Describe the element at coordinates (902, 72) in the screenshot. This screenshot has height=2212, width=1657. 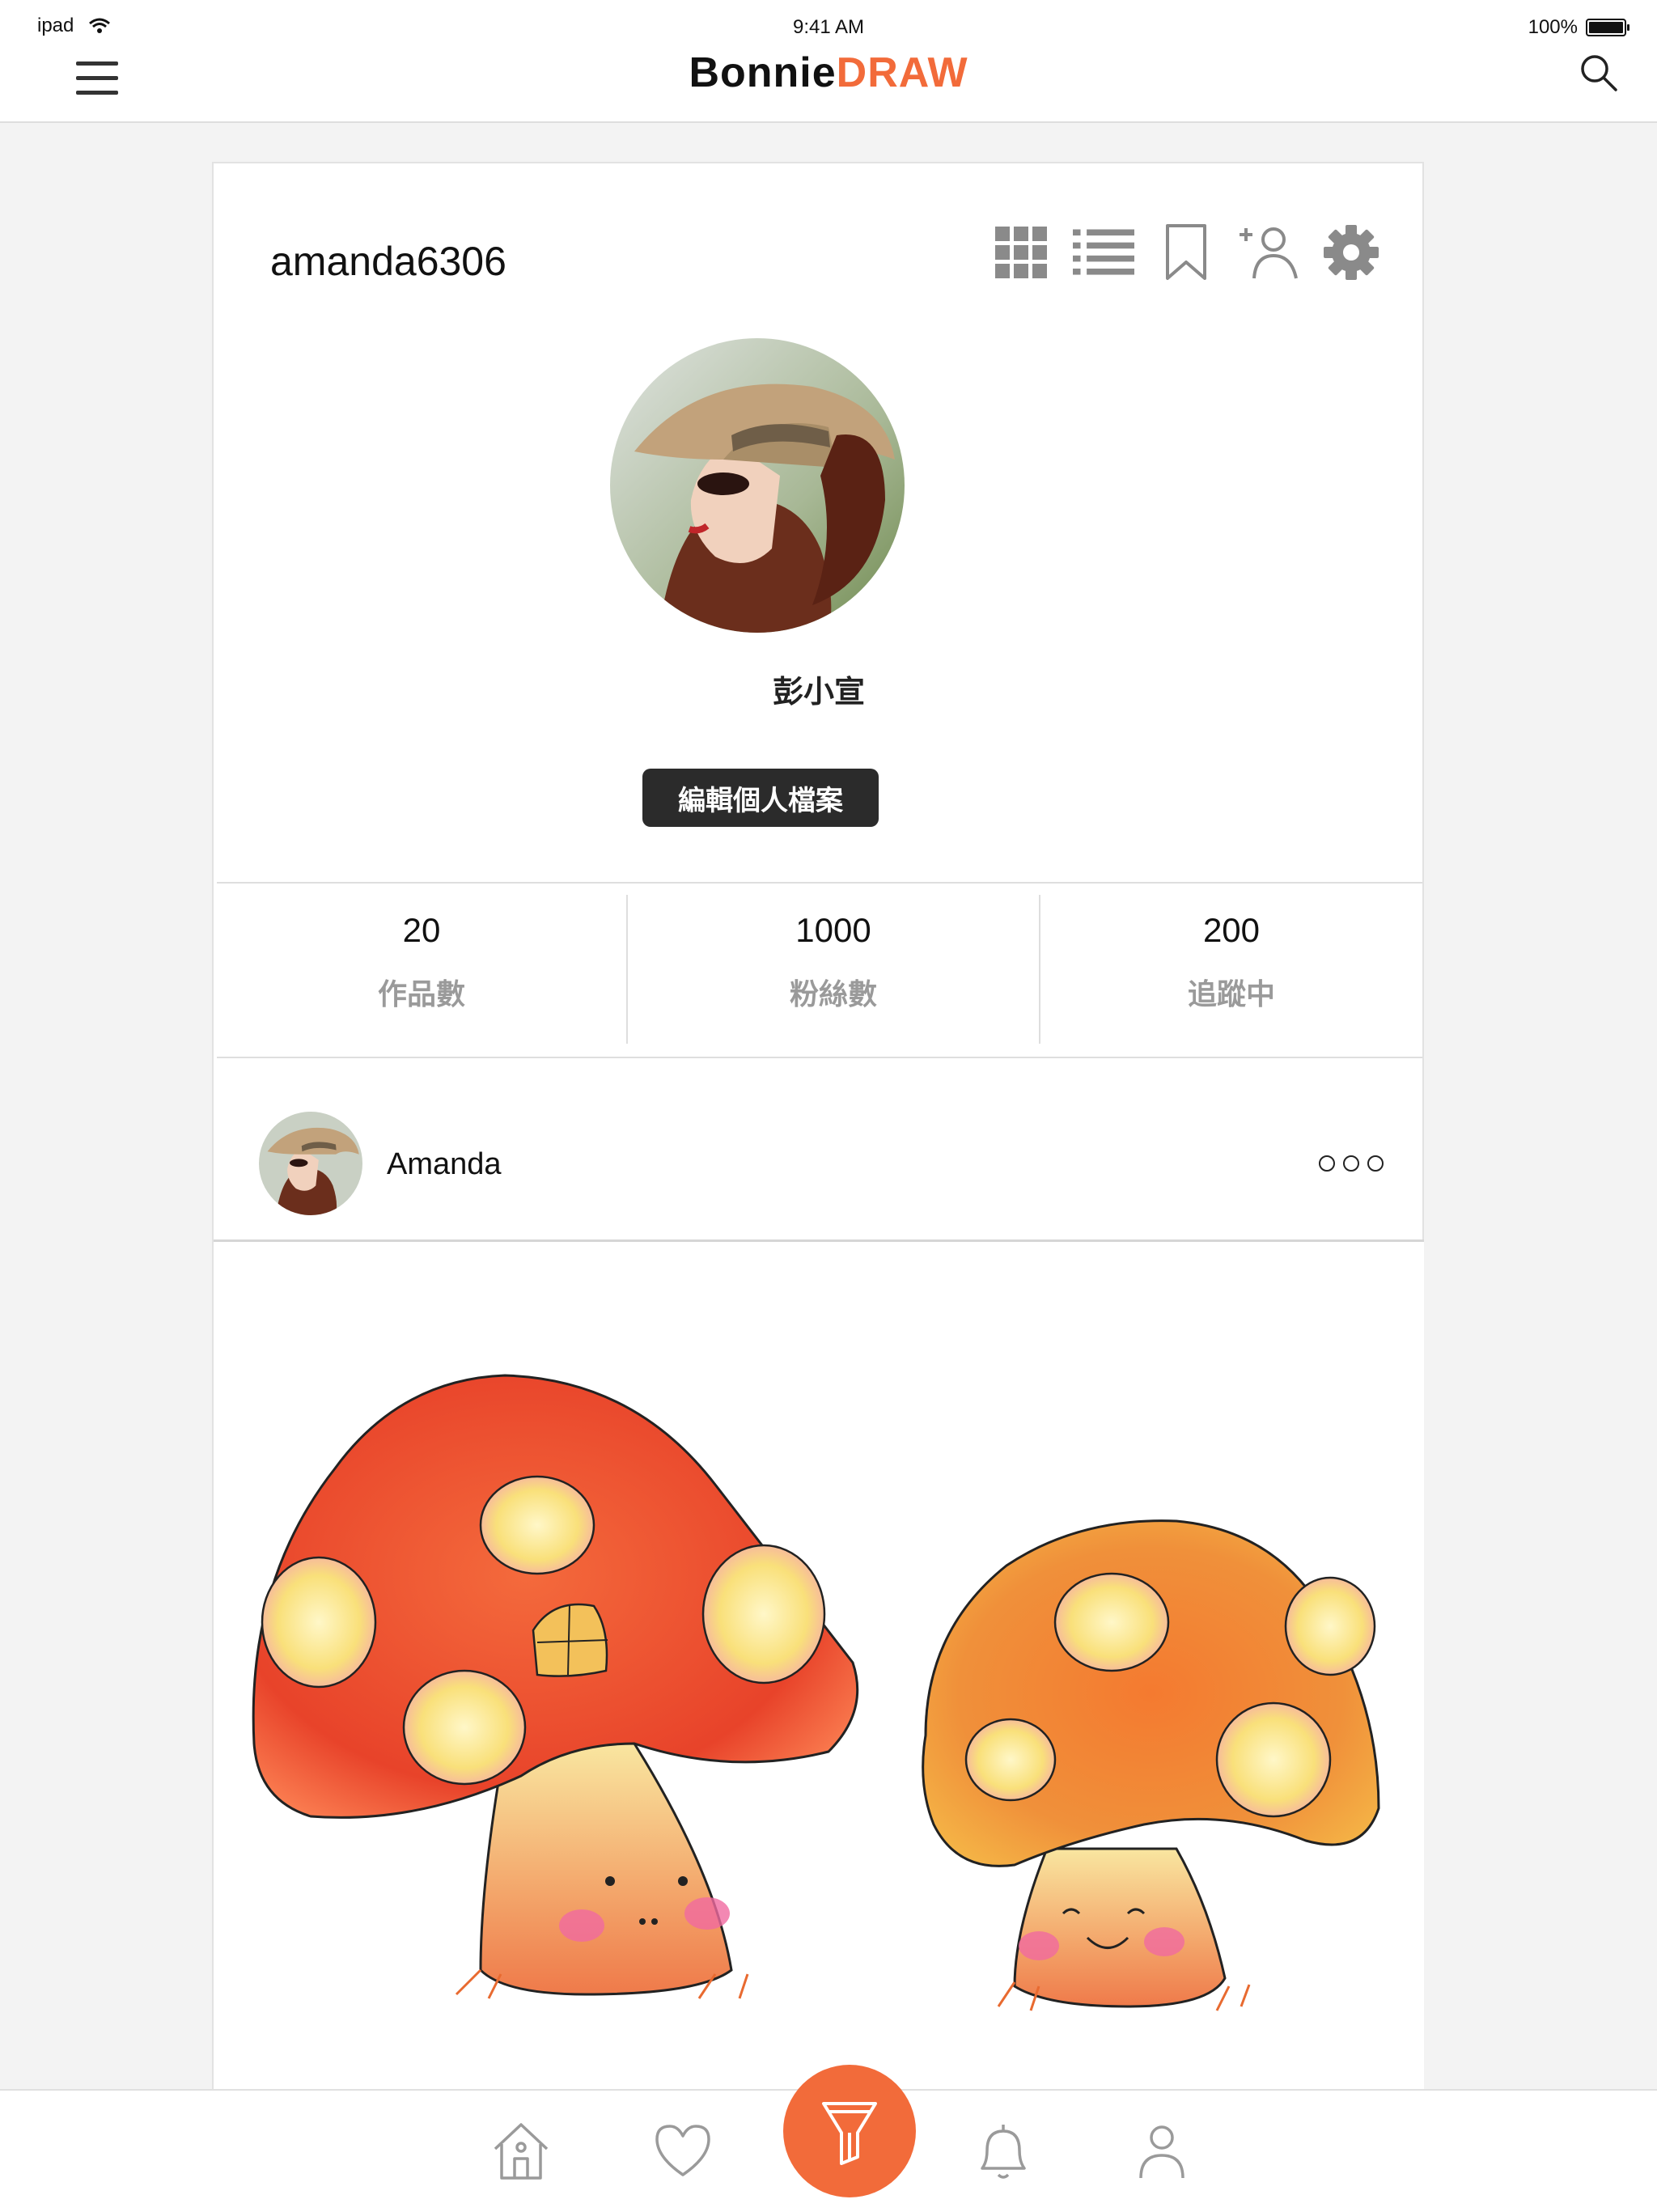
I see `logo-part-draw: DRAW` at that location.